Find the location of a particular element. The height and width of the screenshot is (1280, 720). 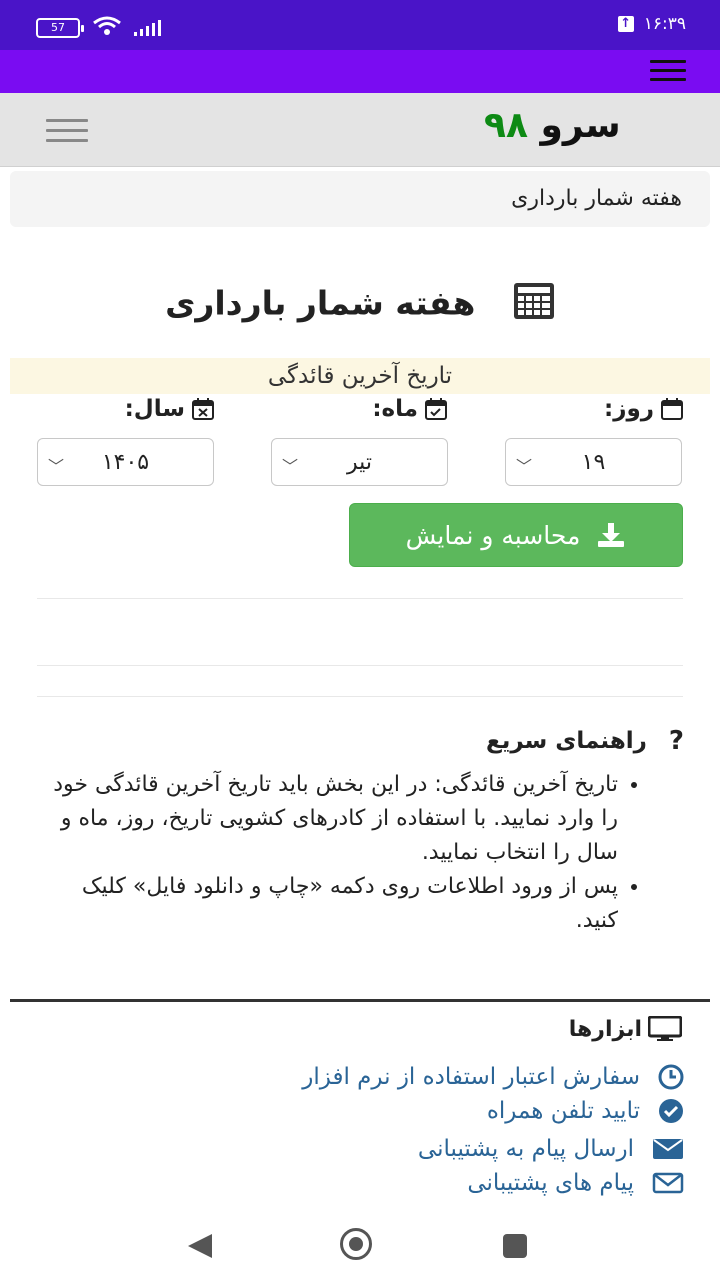

year-select: ۱۴۰۵ ﹀ is located at coordinates (125, 462).